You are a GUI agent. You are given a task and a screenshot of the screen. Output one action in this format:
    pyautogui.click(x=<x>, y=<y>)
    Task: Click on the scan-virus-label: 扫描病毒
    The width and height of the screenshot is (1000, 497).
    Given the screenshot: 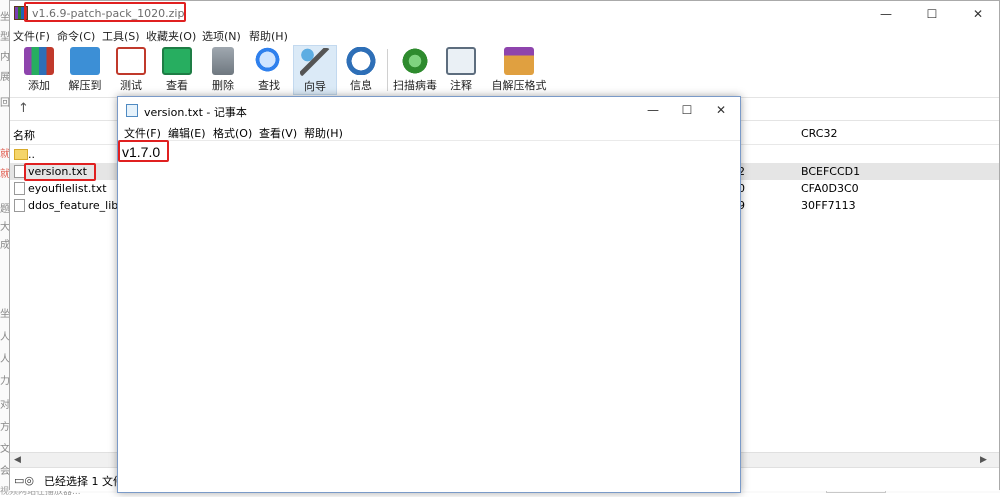 What is the action you would take?
    pyautogui.click(x=415, y=85)
    